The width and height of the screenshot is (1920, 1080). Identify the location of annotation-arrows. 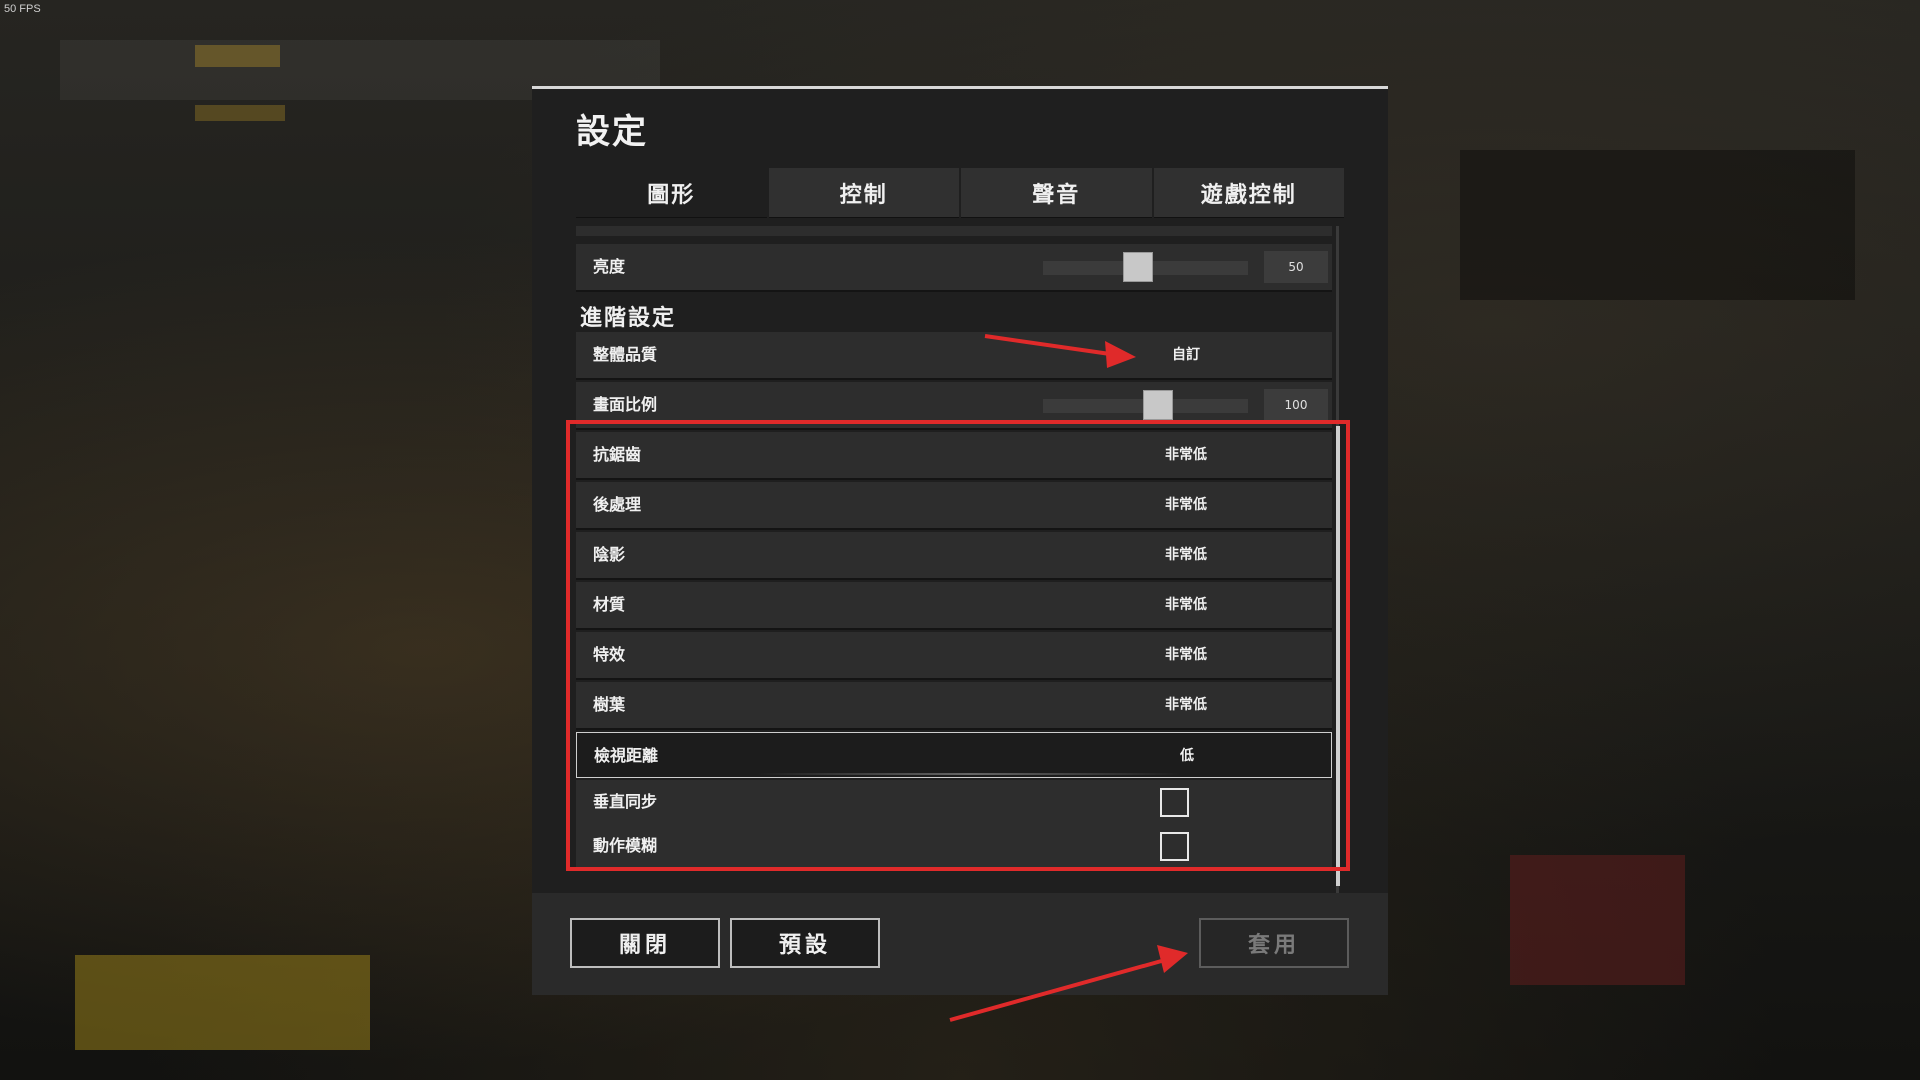
(1068, 678).